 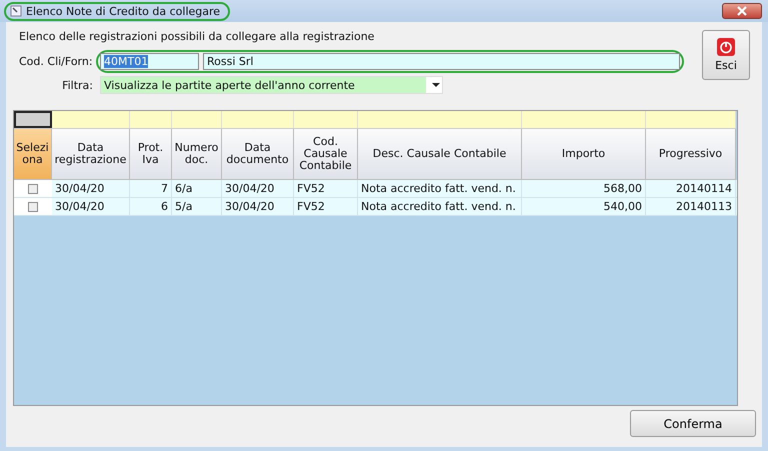 I want to click on table-cell: 568,00, so click(x=584, y=188).